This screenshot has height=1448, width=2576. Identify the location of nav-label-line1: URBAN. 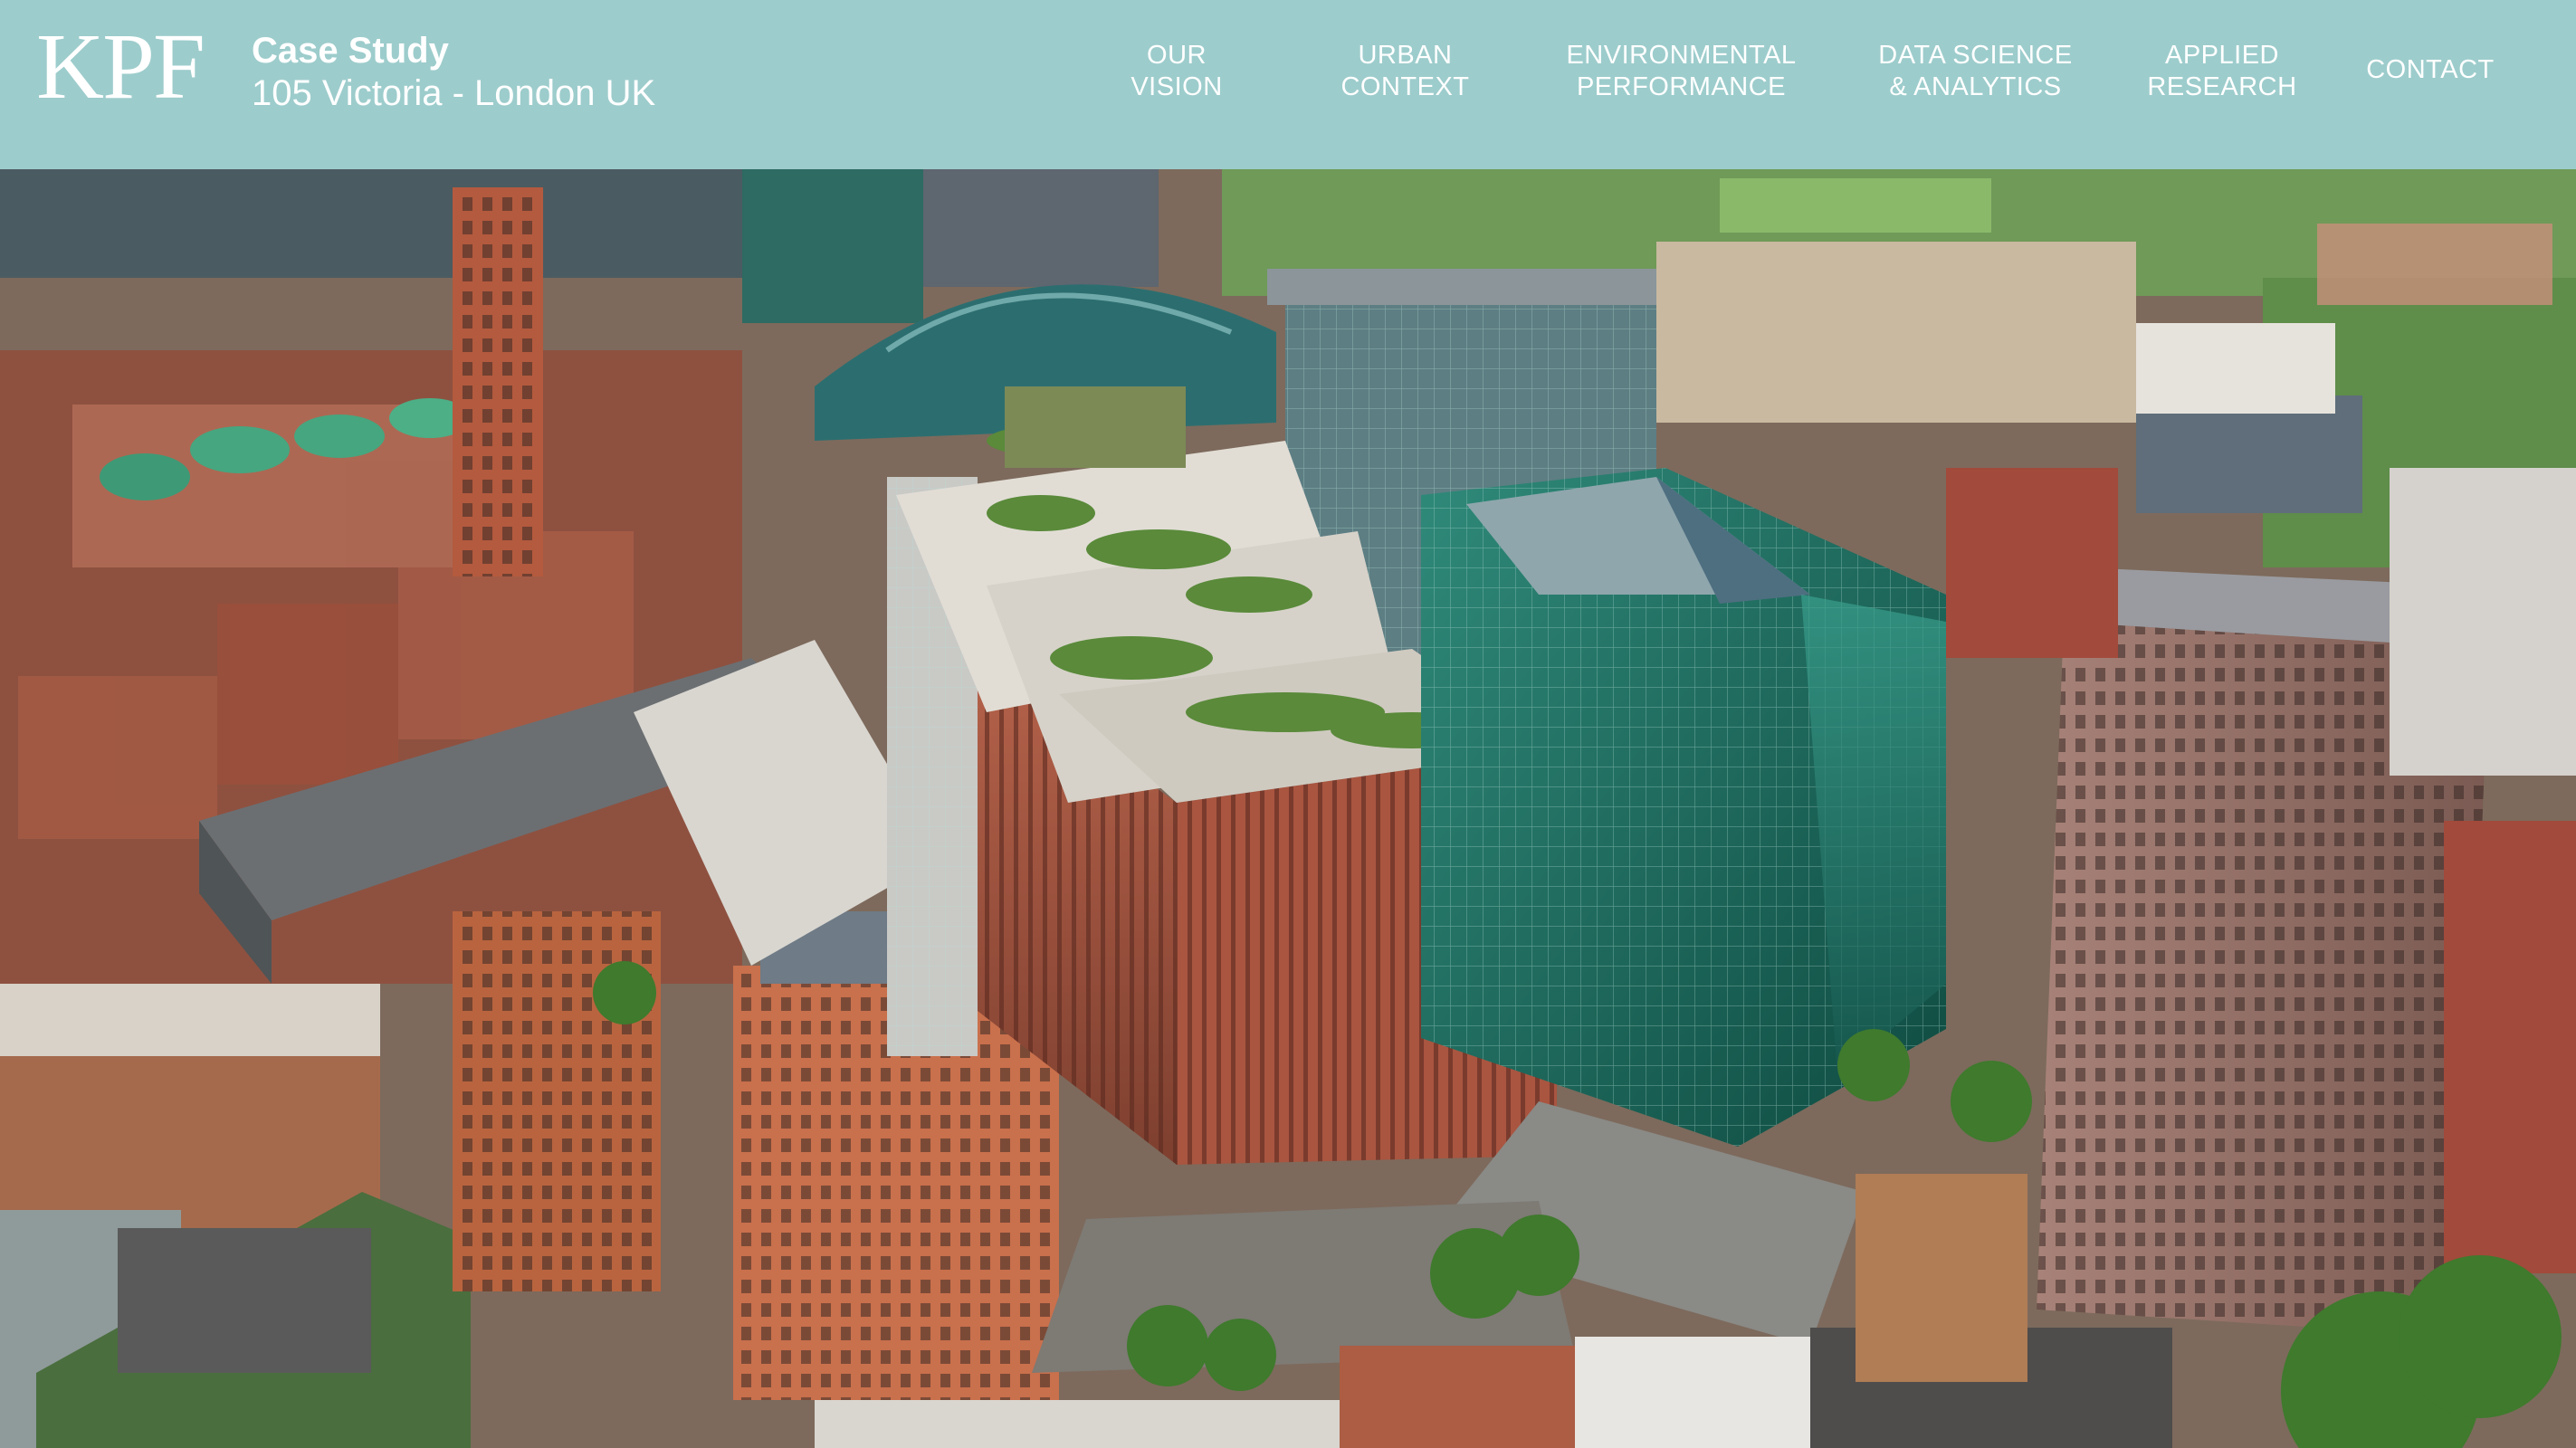
(1405, 56).